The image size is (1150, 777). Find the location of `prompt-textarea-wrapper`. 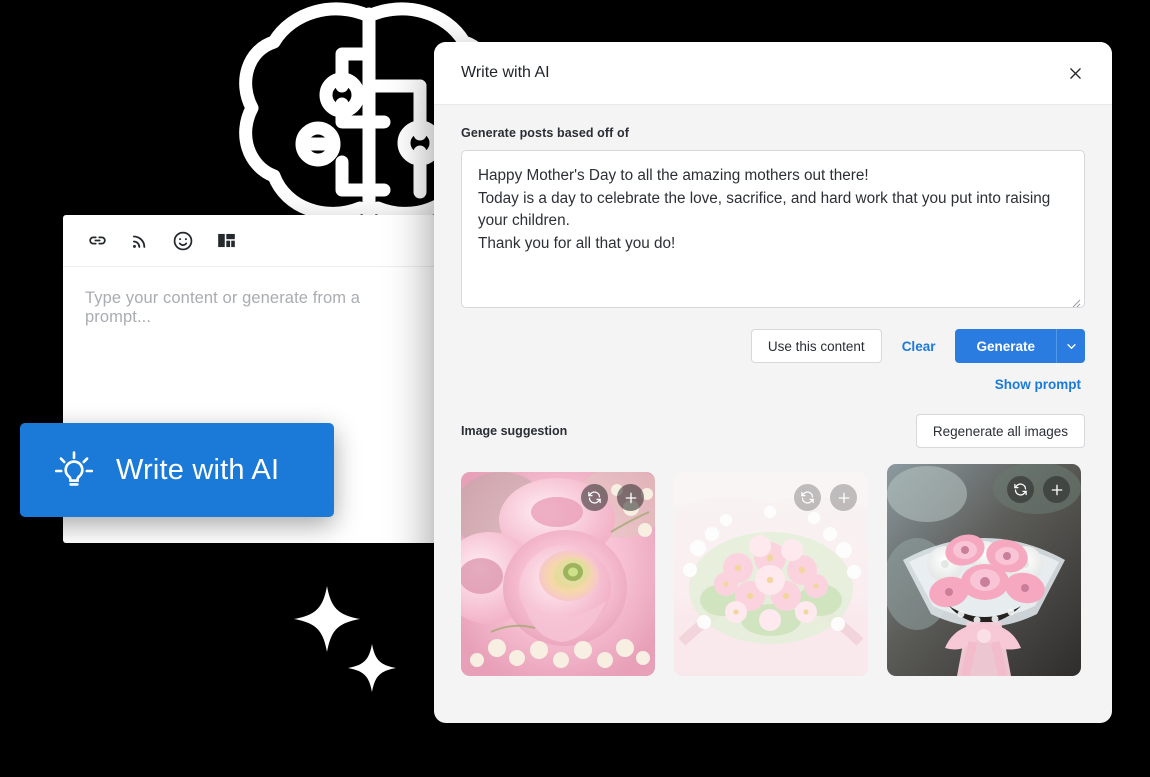

prompt-textarea-wrapper is located at coordinates (773, 231).